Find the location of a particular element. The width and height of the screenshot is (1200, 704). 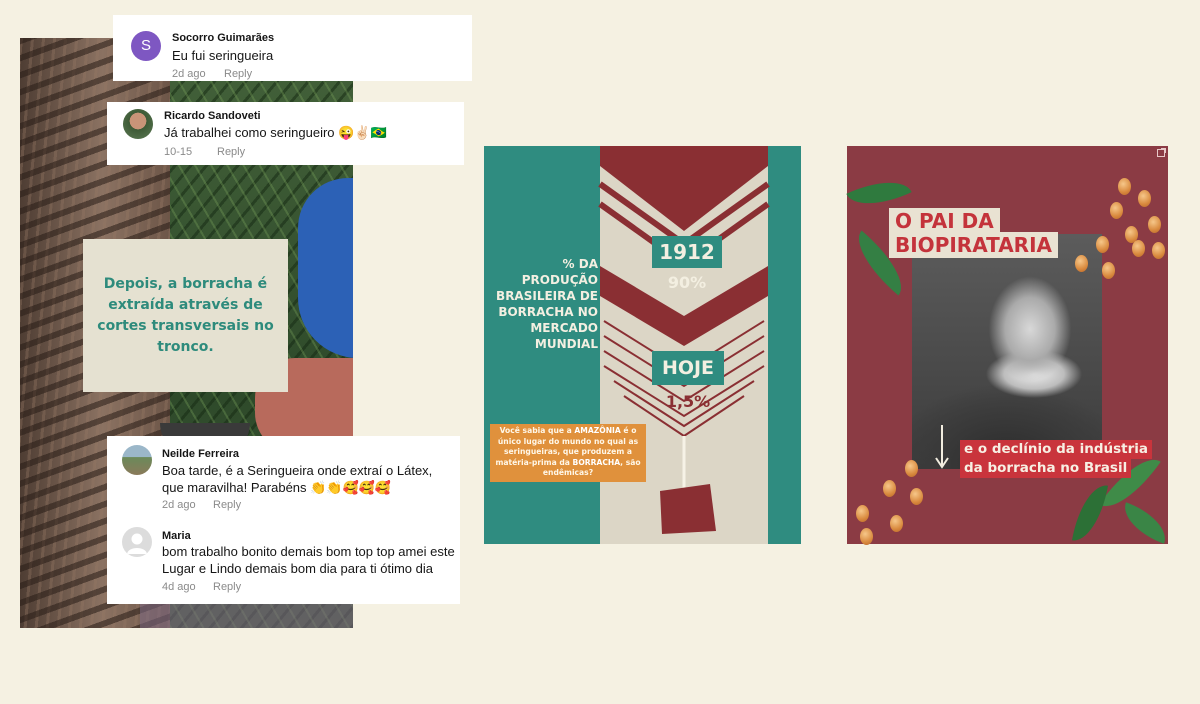

comment-author: Socorro Guimarães is located at coordinates (223, 38).